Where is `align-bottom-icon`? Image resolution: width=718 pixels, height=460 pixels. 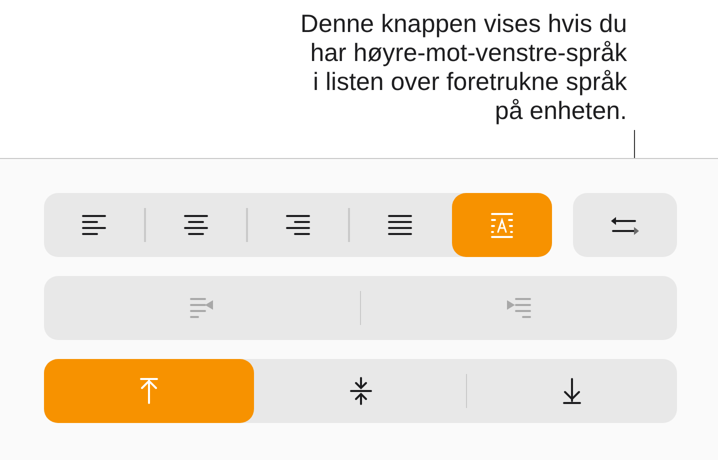 align-bottom-icon is located at coordinates (572, 391).